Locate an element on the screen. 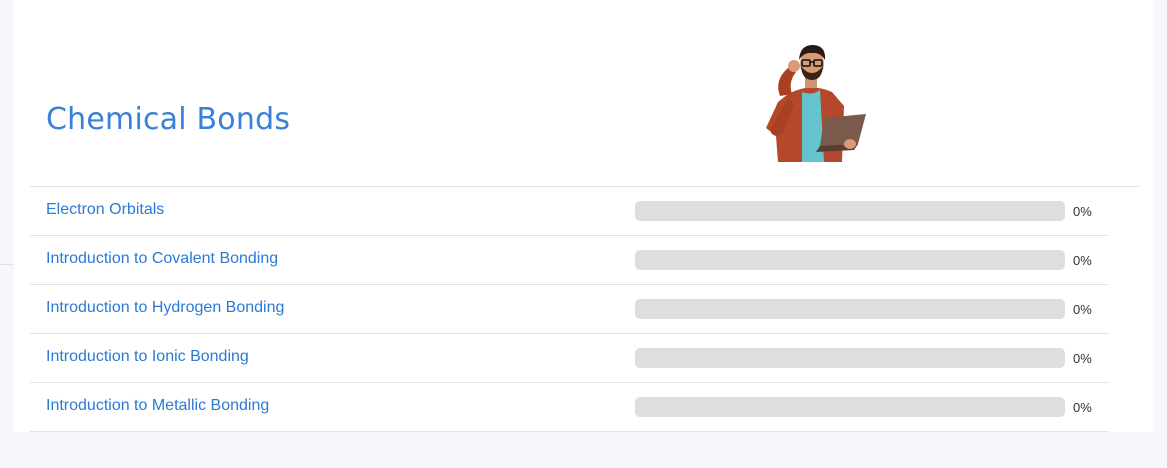  lesson-link-electron-orbitals: Electron Orbitals is located at coordinates (105, 210).